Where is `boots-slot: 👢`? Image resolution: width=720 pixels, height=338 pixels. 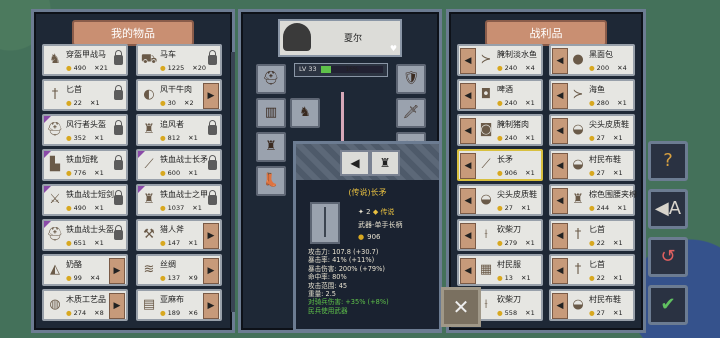
boots-slot: 👢 is located at coordinates (271, 181).